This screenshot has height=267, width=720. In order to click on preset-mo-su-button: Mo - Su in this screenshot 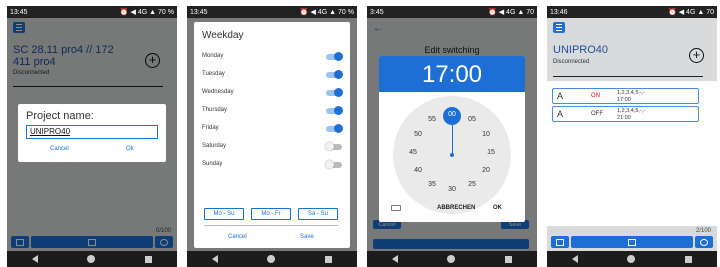, I will do `click(224, 214)`.